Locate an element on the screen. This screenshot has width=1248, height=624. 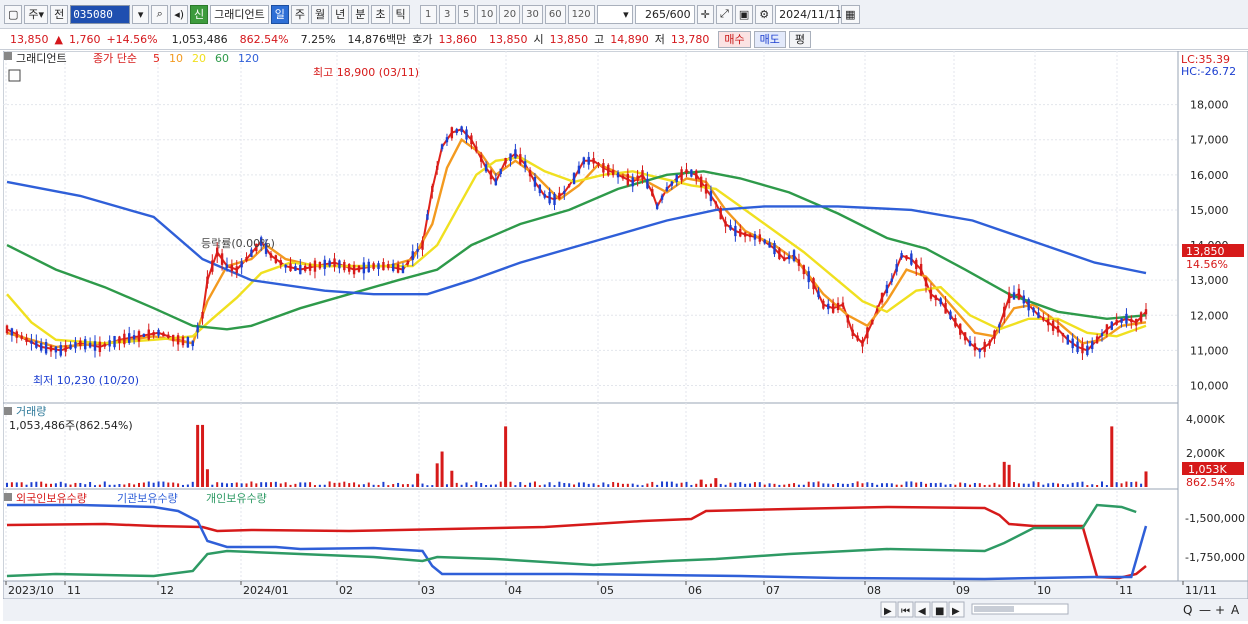
interval-tab-60: 60 is located at coordinates (555, 14).